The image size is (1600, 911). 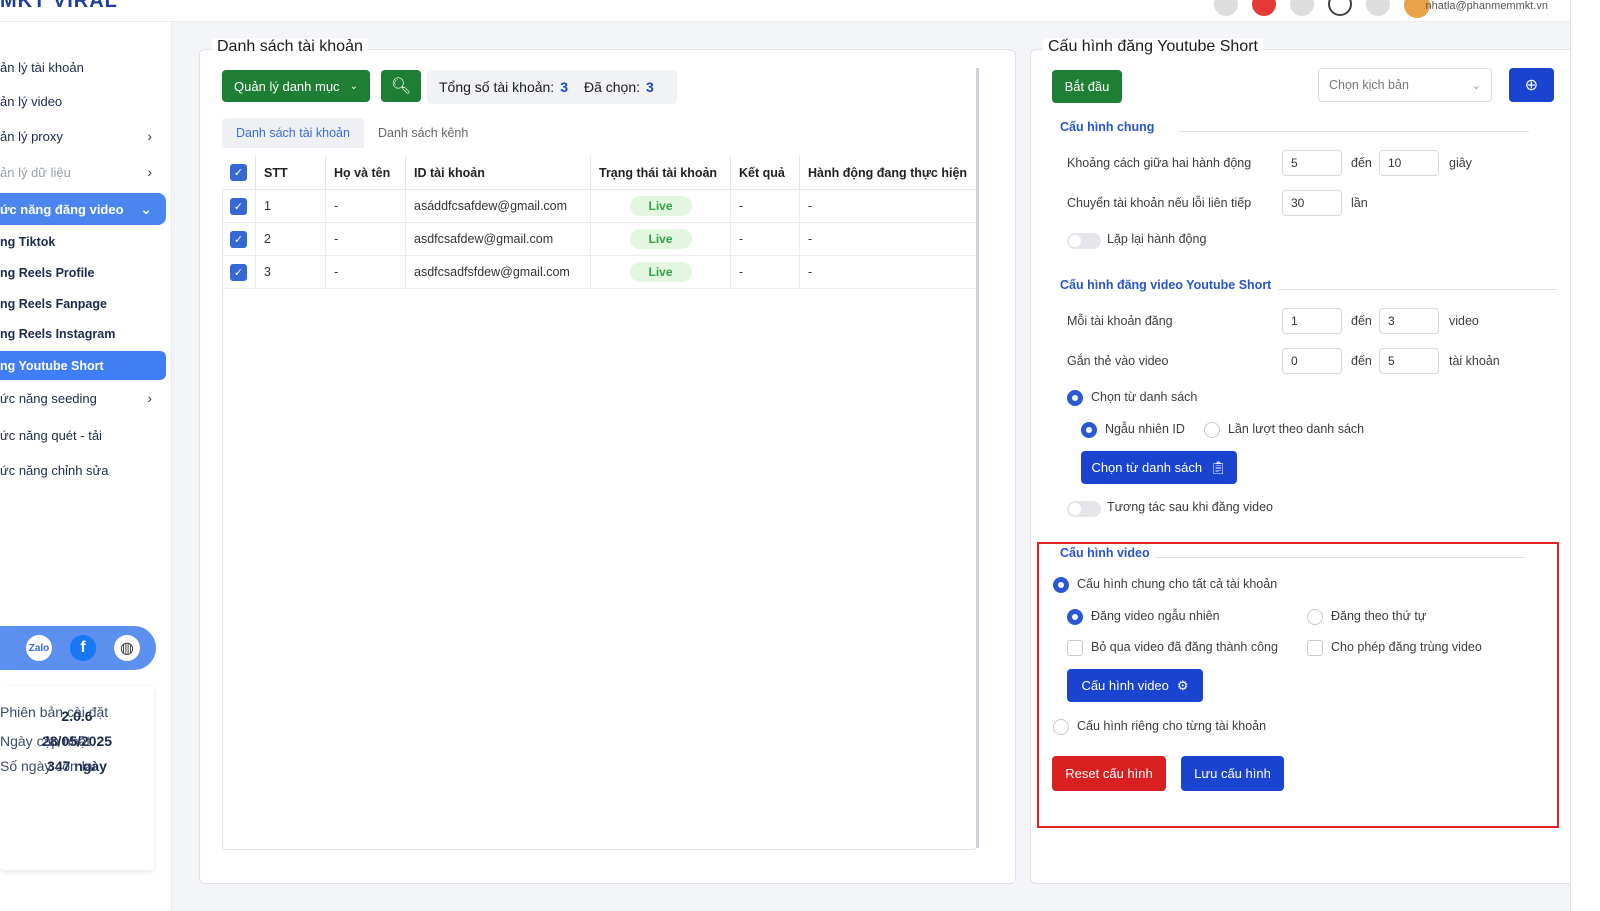 I want to click on tab-channels: Danh sách kênh, so click(x=423, y=133).